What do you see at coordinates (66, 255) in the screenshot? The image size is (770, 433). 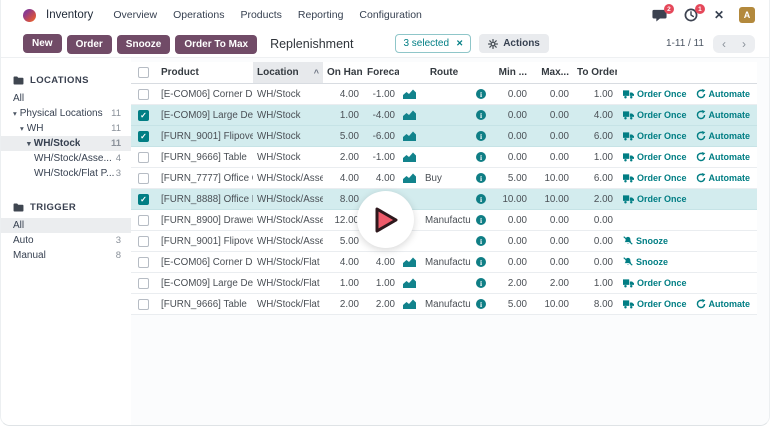 I see `sidebar-item-manual: Manual 8` at bounding box center [66, 255].